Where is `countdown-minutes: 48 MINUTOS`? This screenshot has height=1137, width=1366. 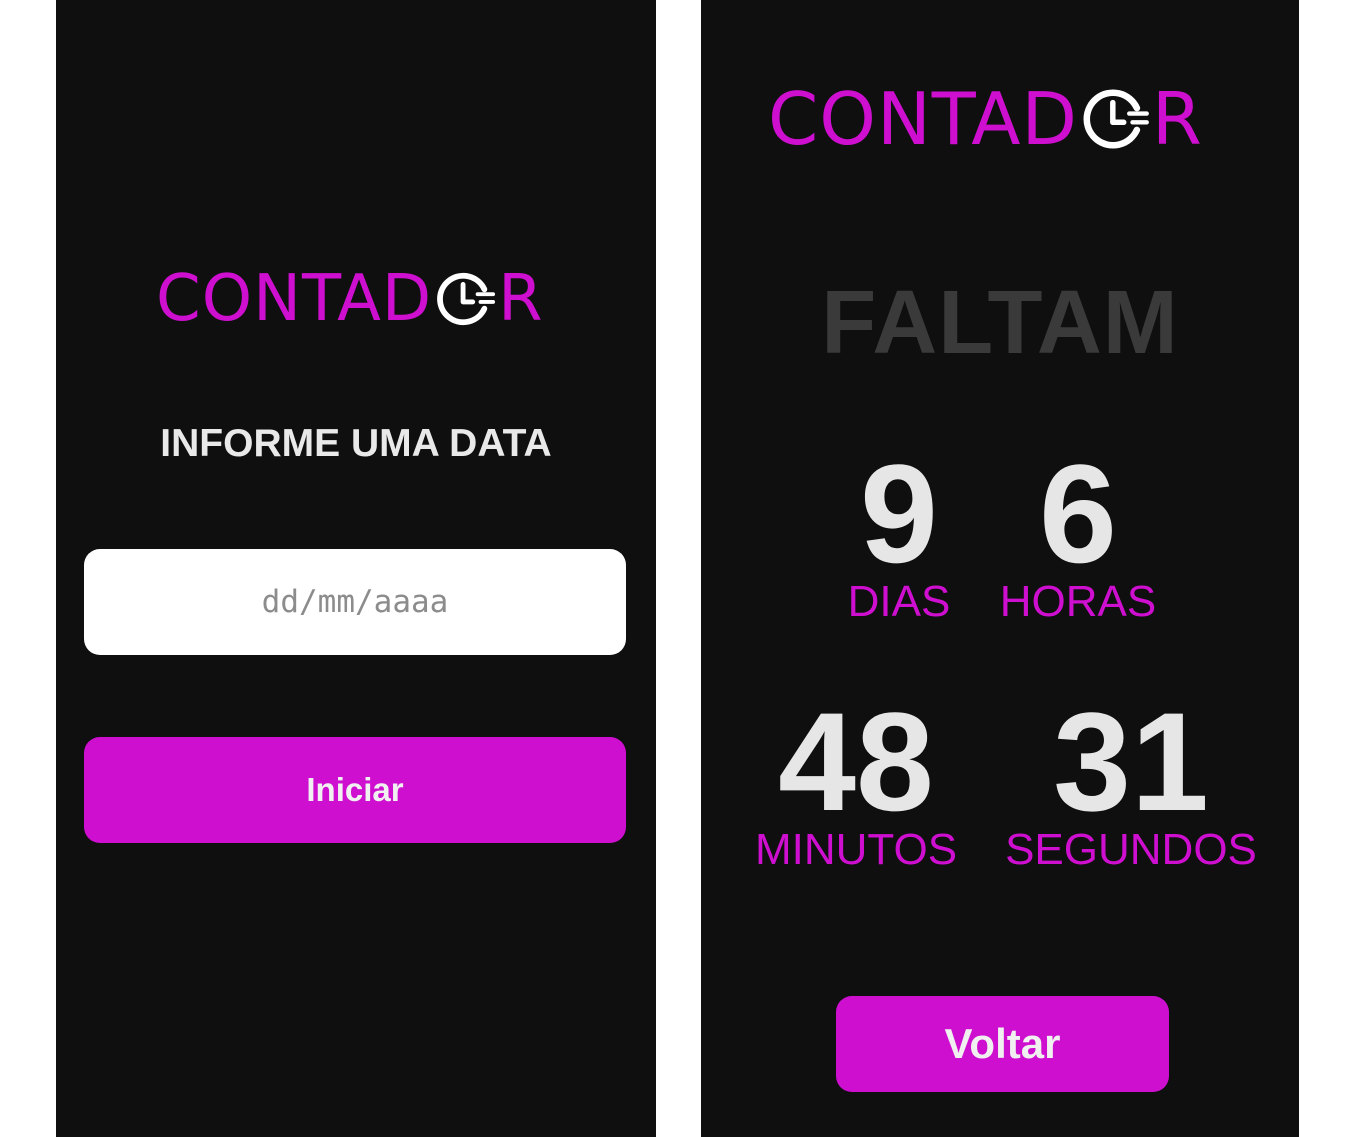 countdown-minutes: 48 MINUTOS is located at coordinates (856, 783).